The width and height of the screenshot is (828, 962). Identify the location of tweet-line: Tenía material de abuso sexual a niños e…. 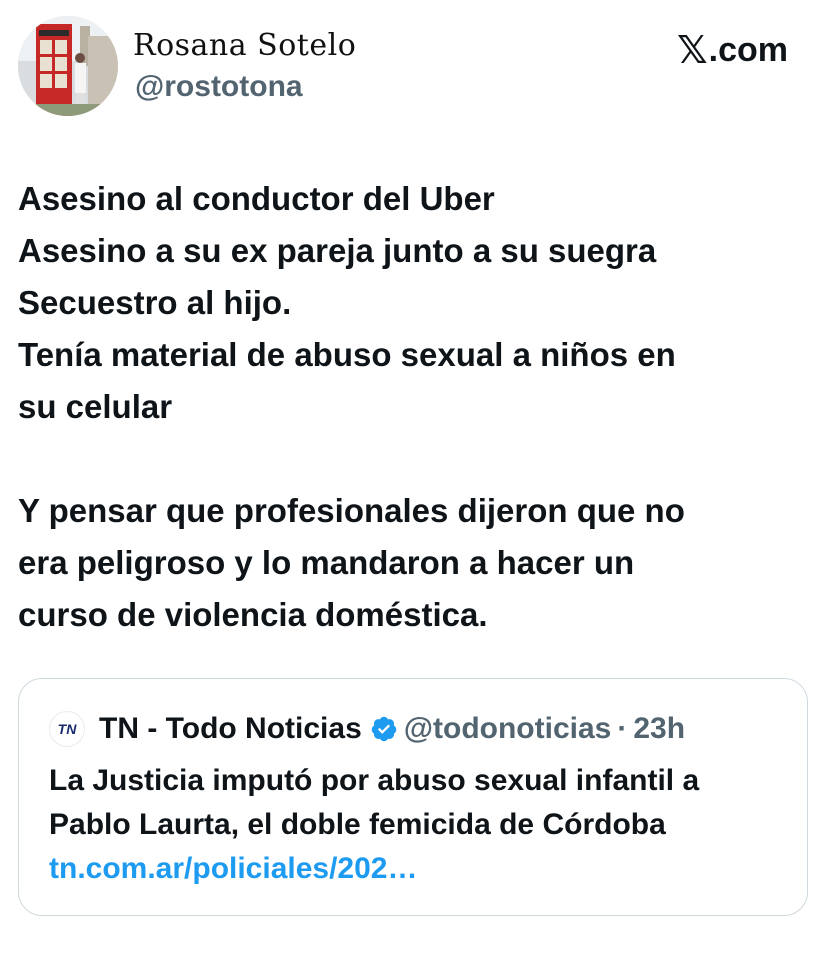
(347, 354).